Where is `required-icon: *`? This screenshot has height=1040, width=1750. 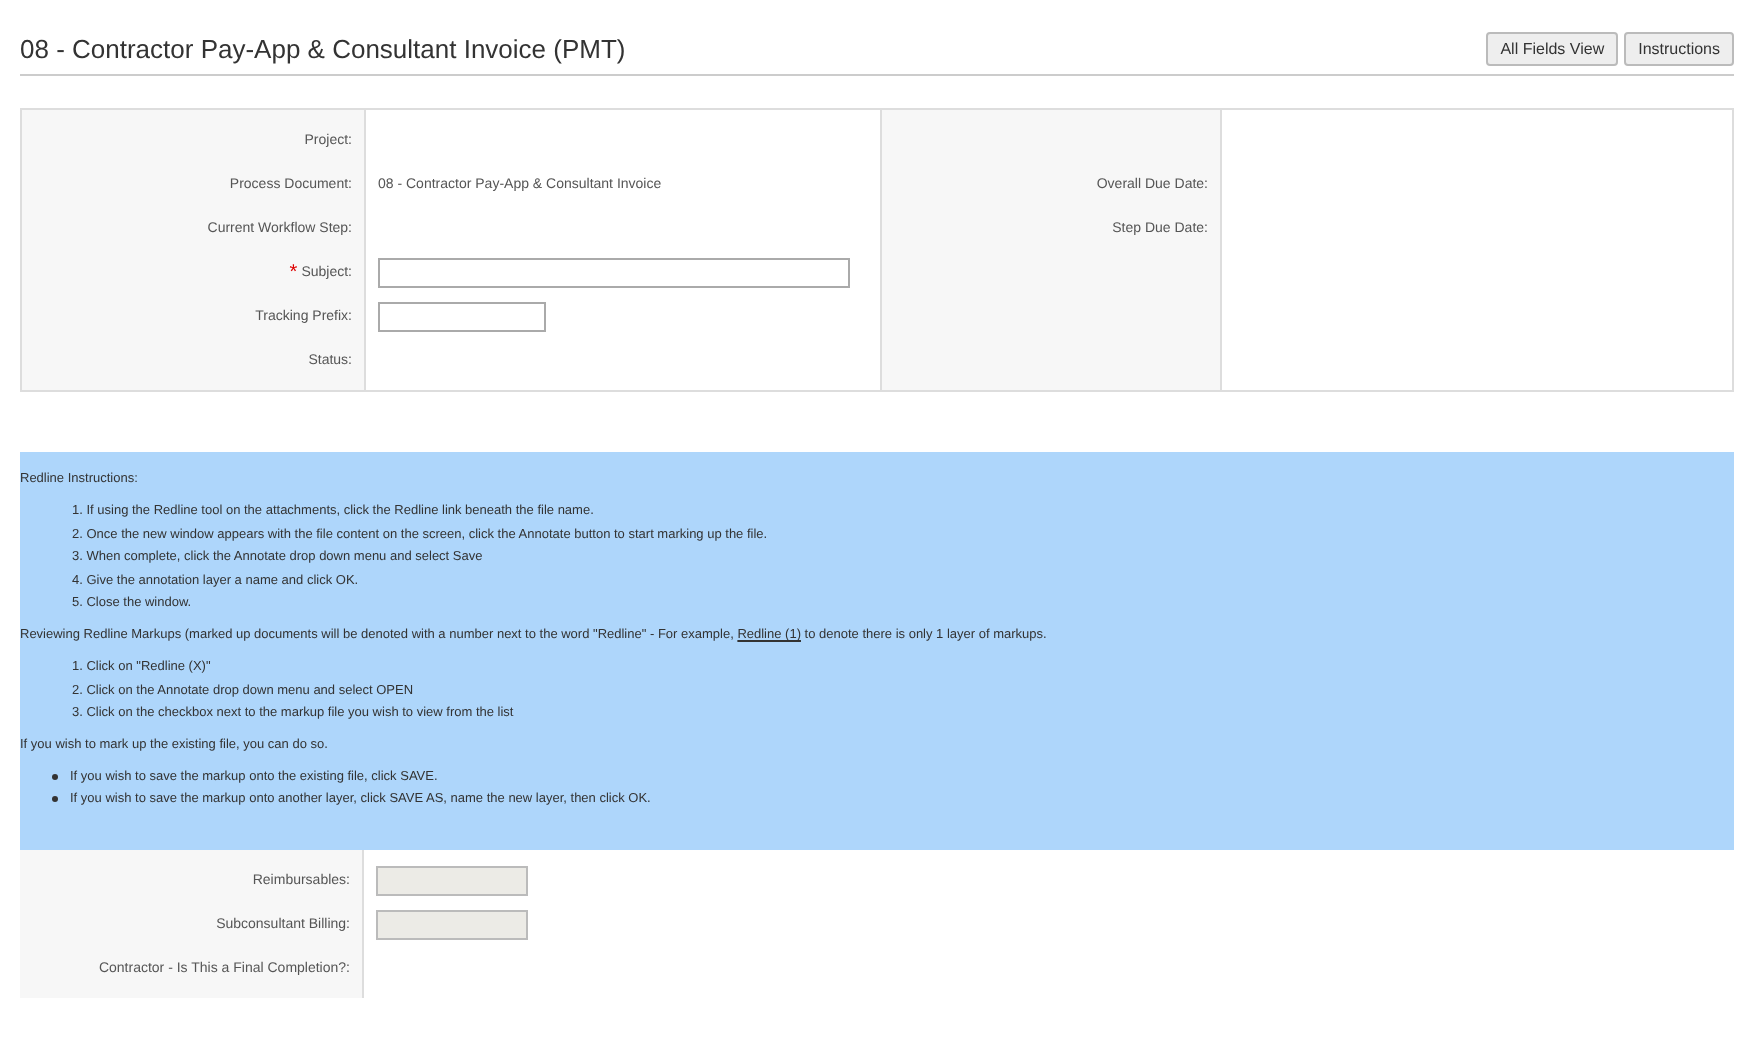 required-icon: * is located at coordinates (293, 272).